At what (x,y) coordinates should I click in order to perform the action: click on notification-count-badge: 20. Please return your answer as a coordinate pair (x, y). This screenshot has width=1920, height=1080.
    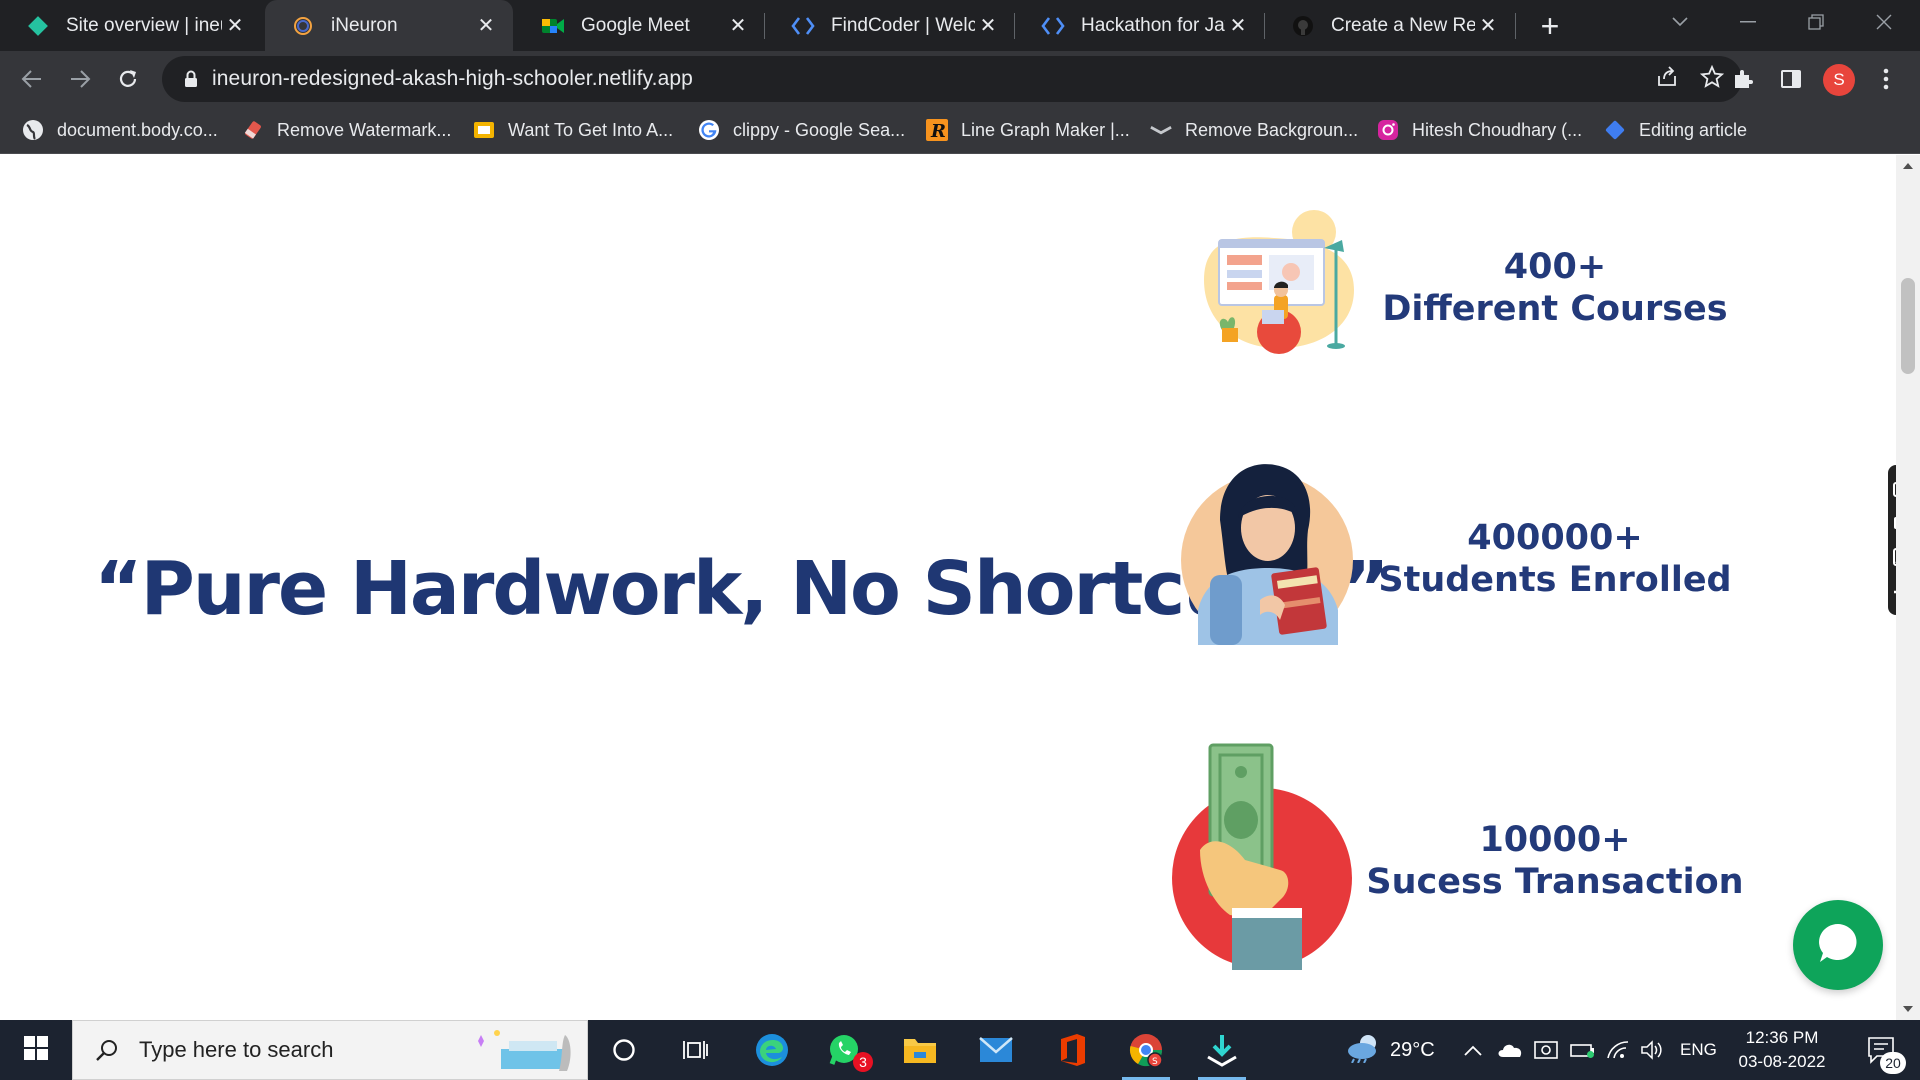
    Looking at the image, I should click on (1893, 1063).